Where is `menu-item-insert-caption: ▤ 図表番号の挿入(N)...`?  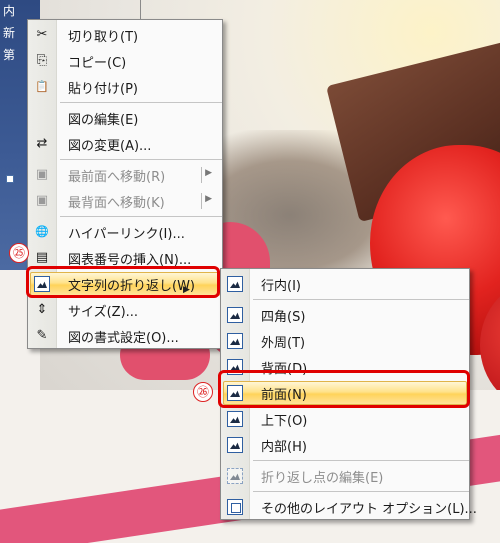
menu-item-insert-caption: ▤ 図表番号の挿入(N)... is located at coordinates (125, 258).